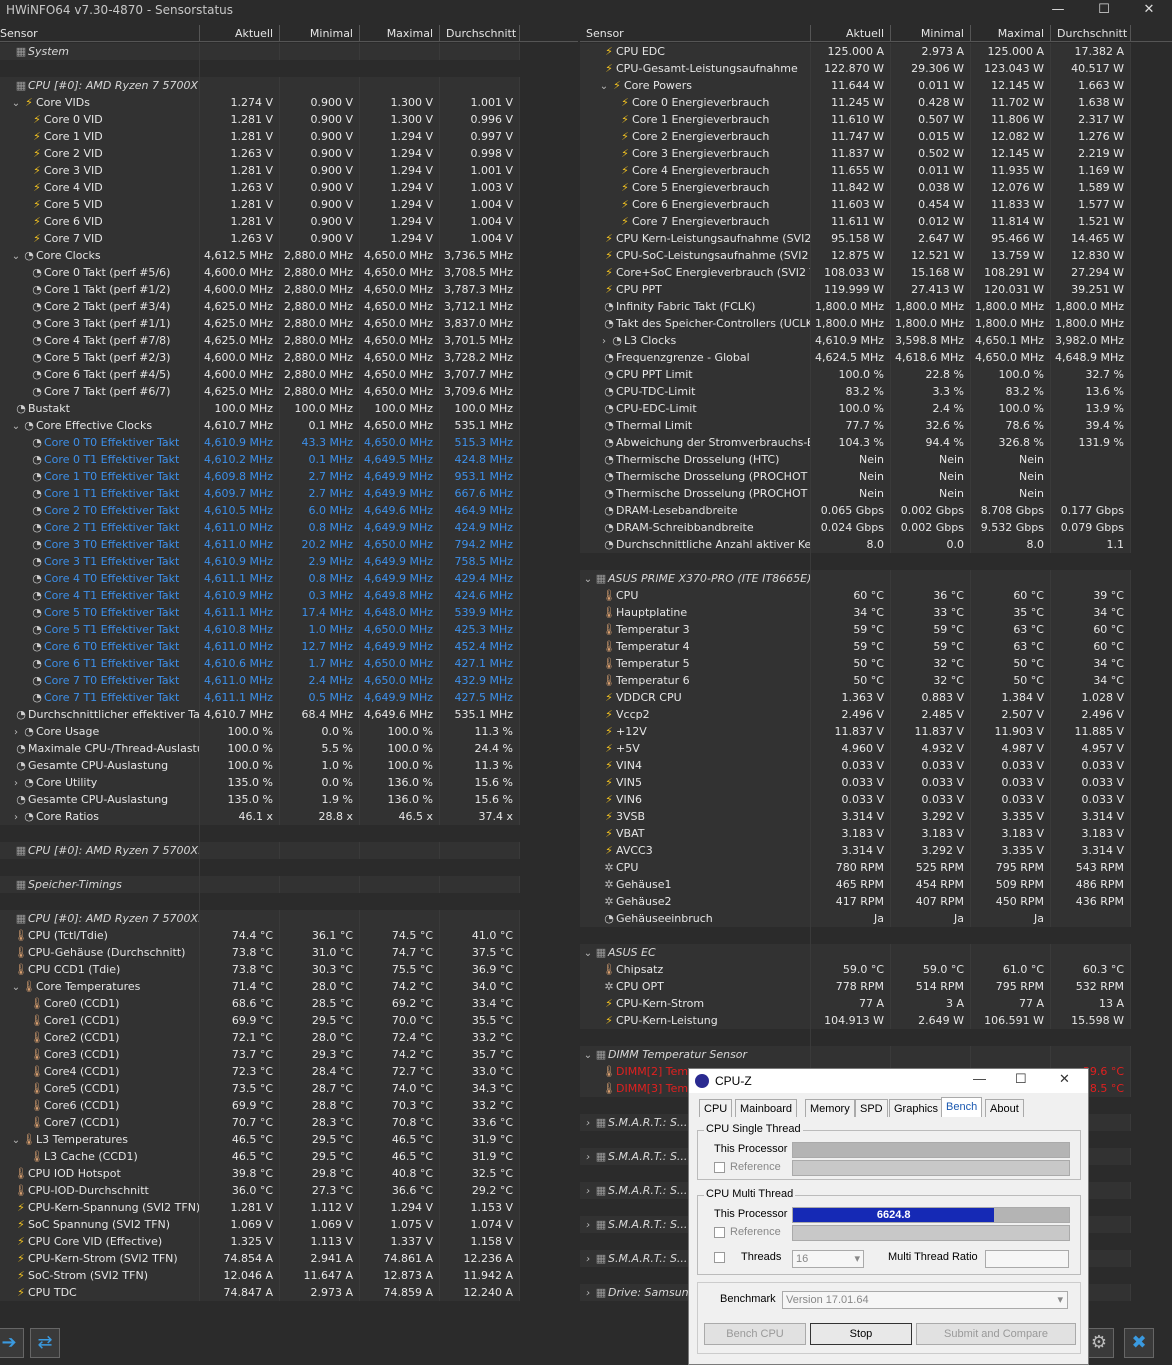 The image size is (1172, 1365). Describe the element at coordinates (289, 1292) in the screenshot. I see `sensor-row: ⚡ CPU TDC 74.847 A 2.973 A 74.859 A 12.240 A` at that location.